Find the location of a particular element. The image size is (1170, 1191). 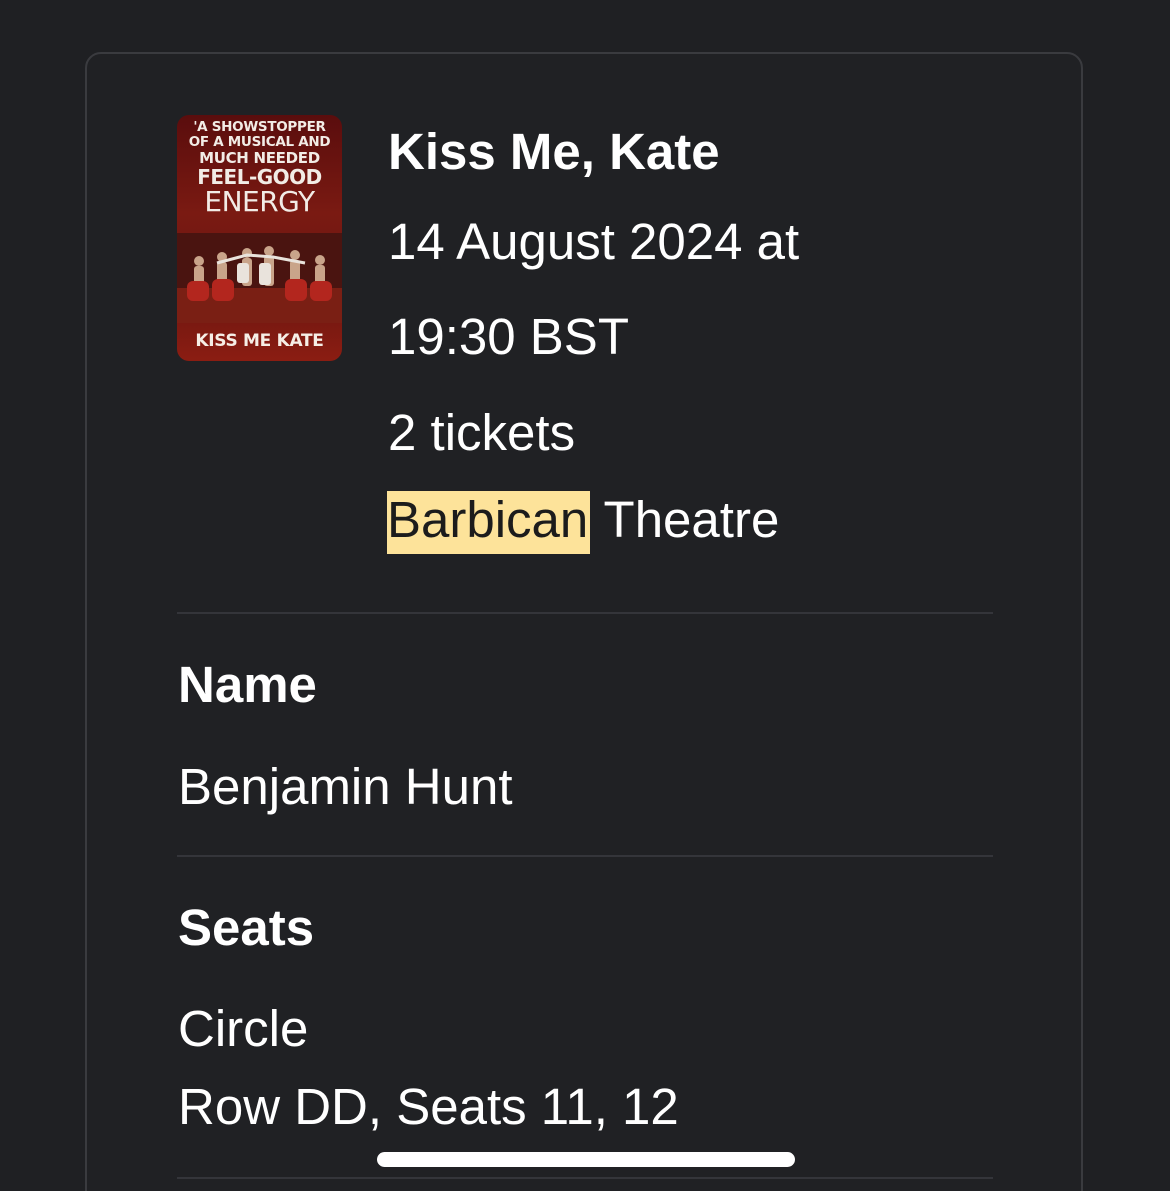

poster-quote-line: ENERGY is located at coordinates (259, 201).